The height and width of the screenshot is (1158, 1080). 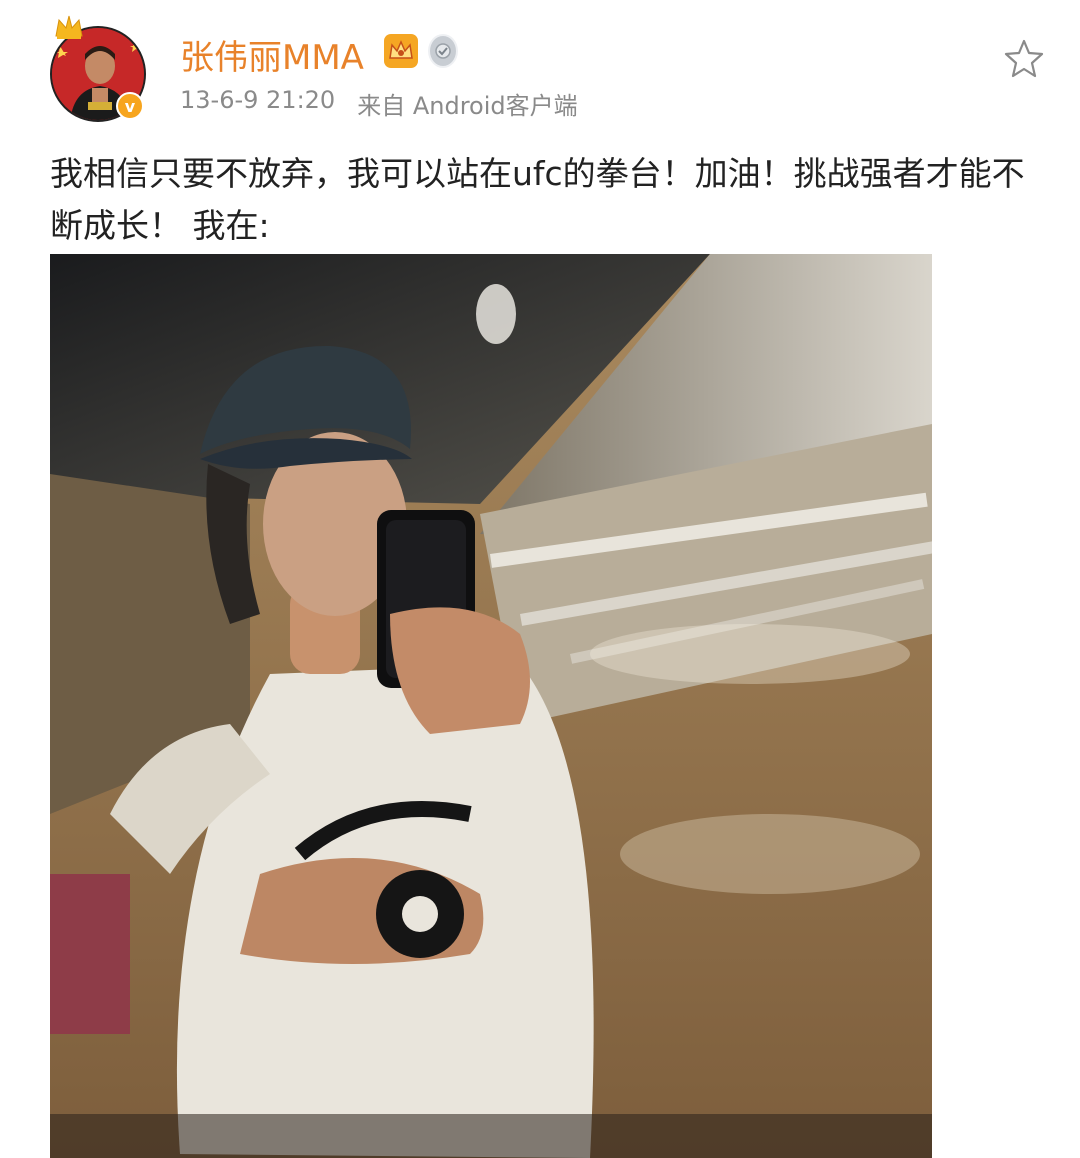 I want to click on avatar-container: v, so click(x=98, y=68).